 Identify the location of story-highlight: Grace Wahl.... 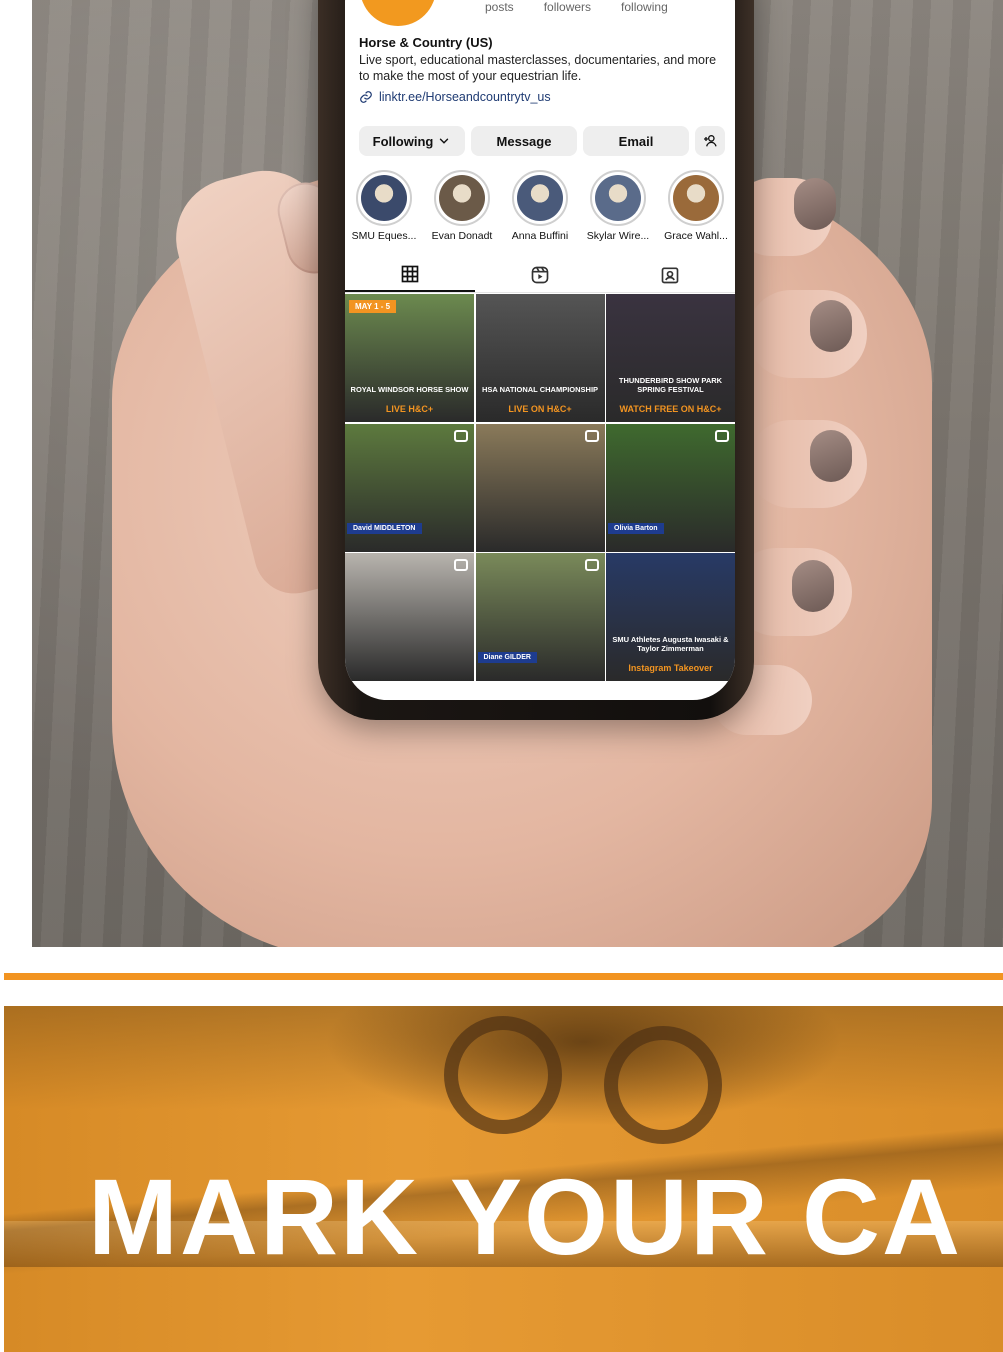
(696, 206).